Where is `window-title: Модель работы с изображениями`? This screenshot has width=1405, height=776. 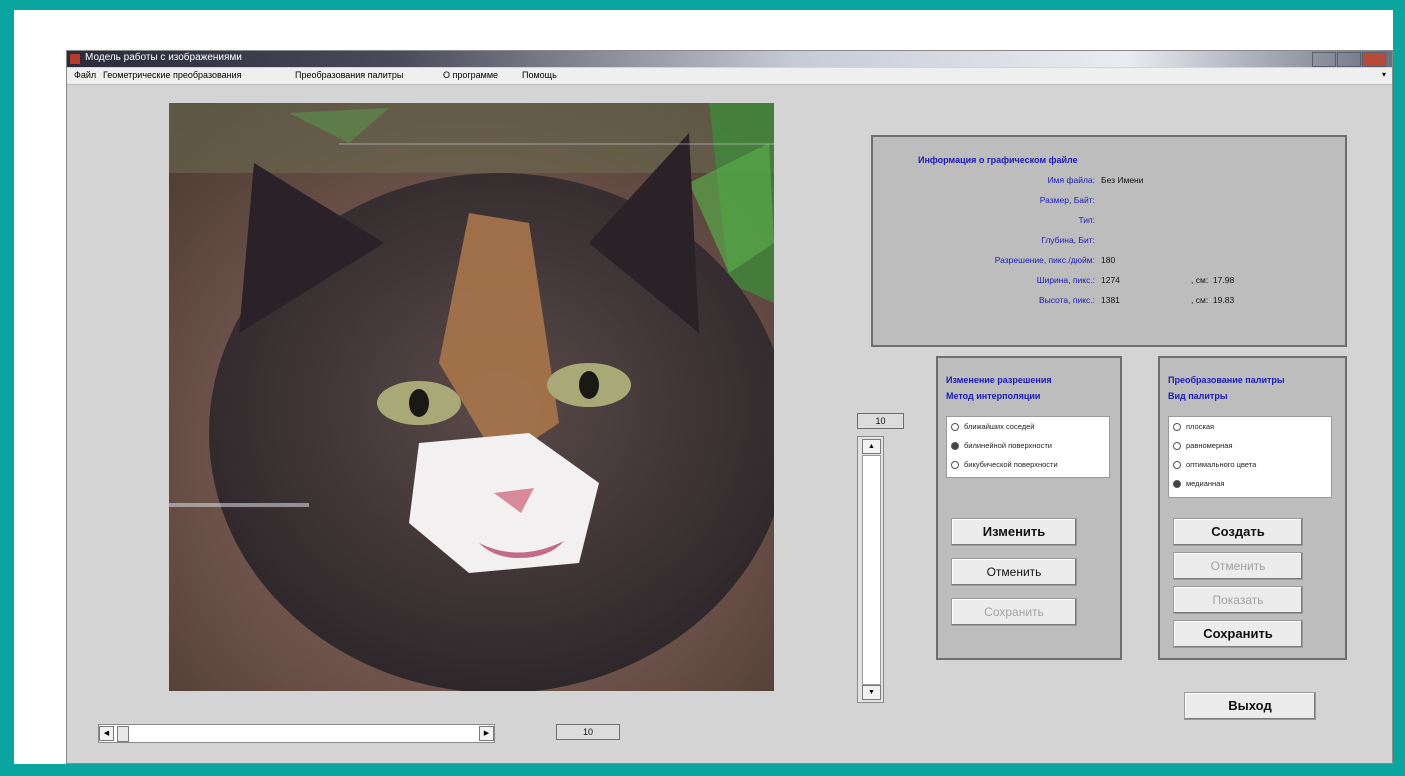
window-title: Модель работы с изображениями is located at coordinates (163, 57).